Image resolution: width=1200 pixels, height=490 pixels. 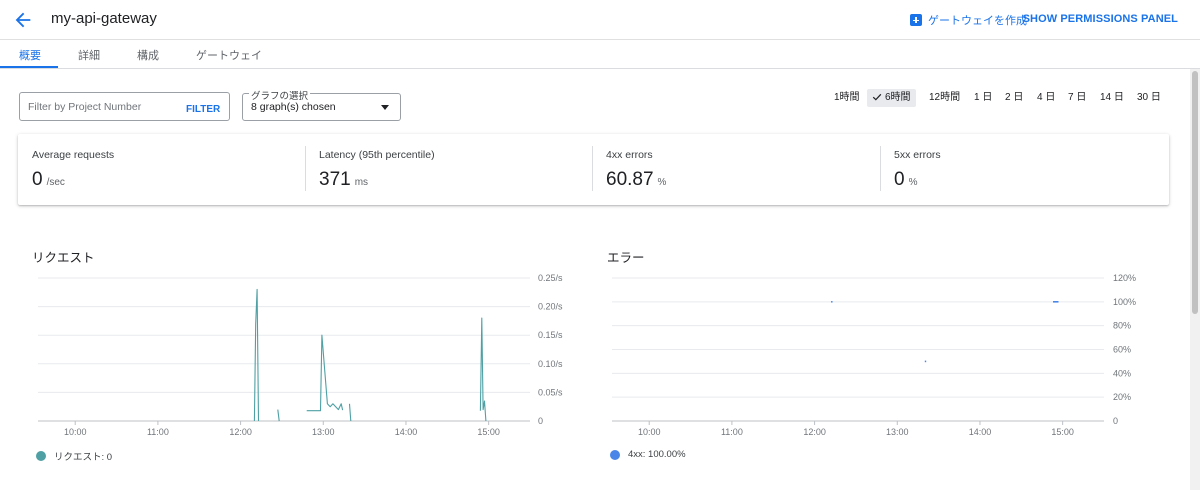 I want to click on requests-chart-legend: リクエスト: 0, so click(x=74, y=456).